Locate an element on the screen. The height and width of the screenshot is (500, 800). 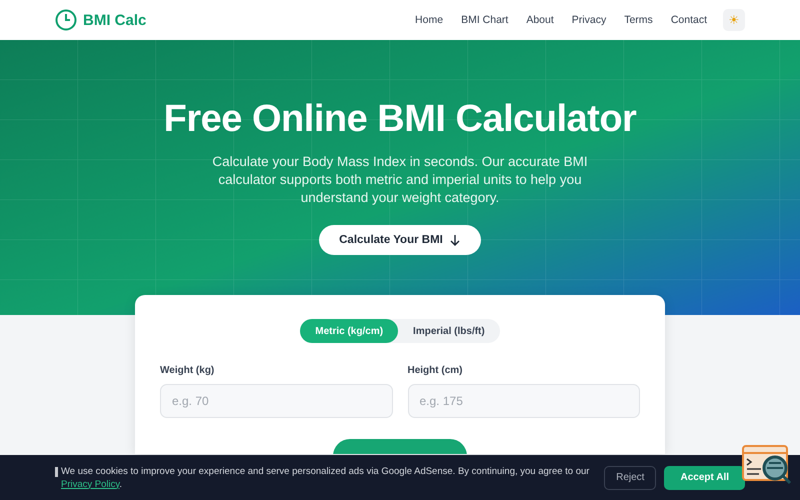
calculate-your-bmi-button: Calculate Your BMI is located at coordinates (400, 240).